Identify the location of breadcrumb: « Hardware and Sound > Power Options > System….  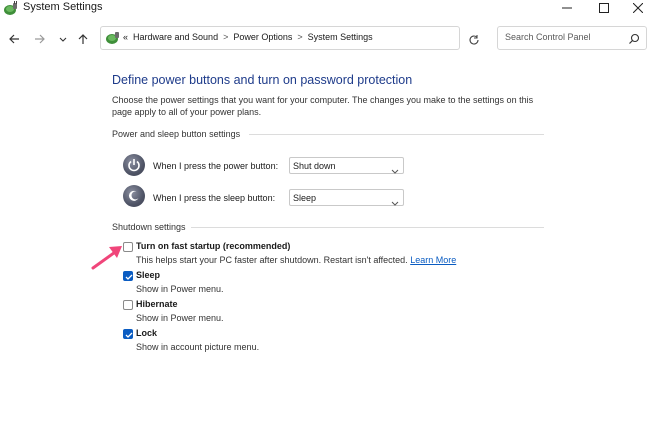
(248, 37).